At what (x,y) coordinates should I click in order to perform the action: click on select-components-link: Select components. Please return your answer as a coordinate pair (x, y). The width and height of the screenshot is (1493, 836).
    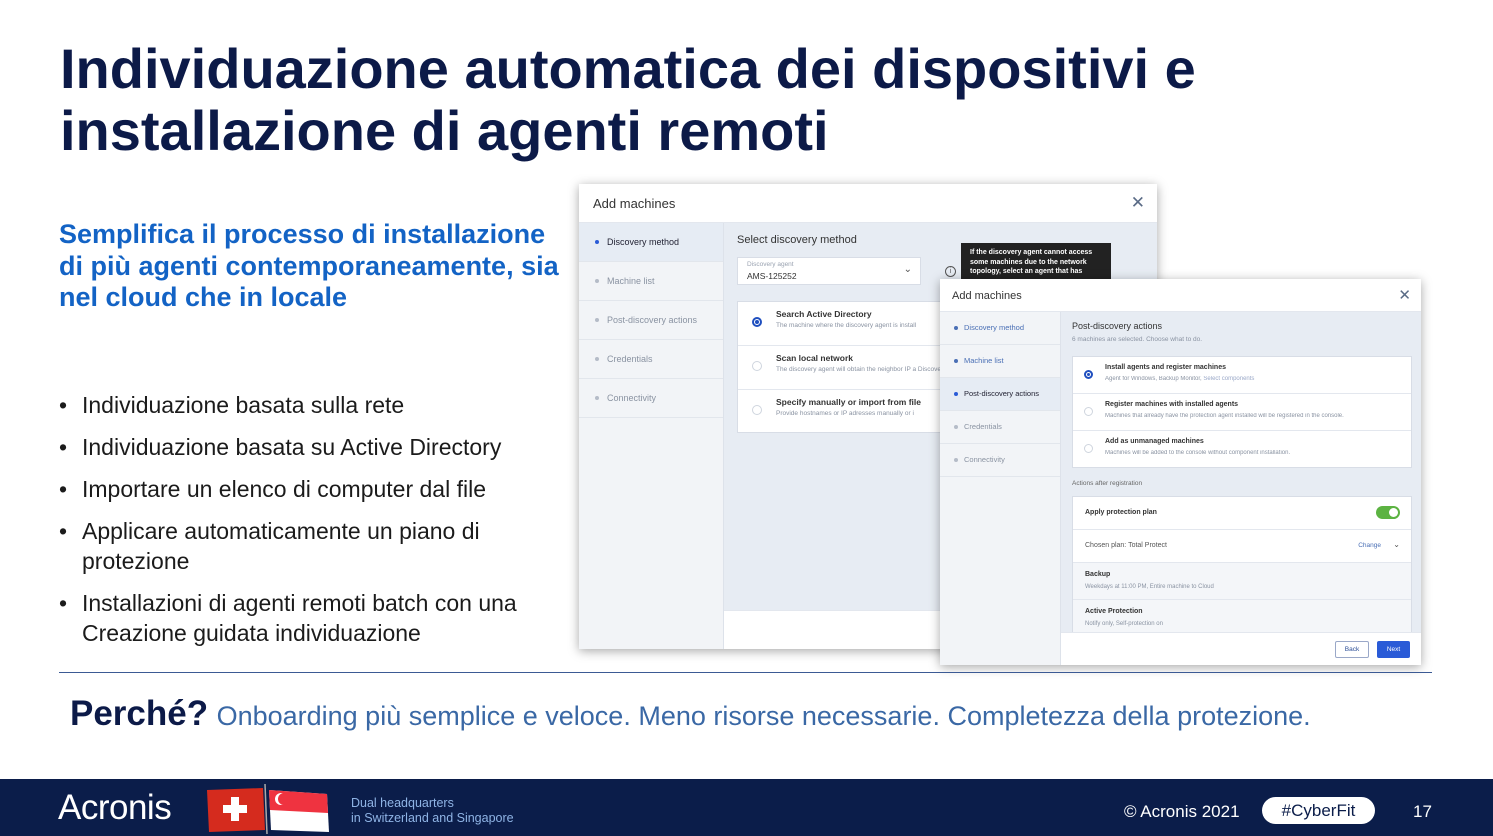
    Looking at the image, I should click on (1228, 379).